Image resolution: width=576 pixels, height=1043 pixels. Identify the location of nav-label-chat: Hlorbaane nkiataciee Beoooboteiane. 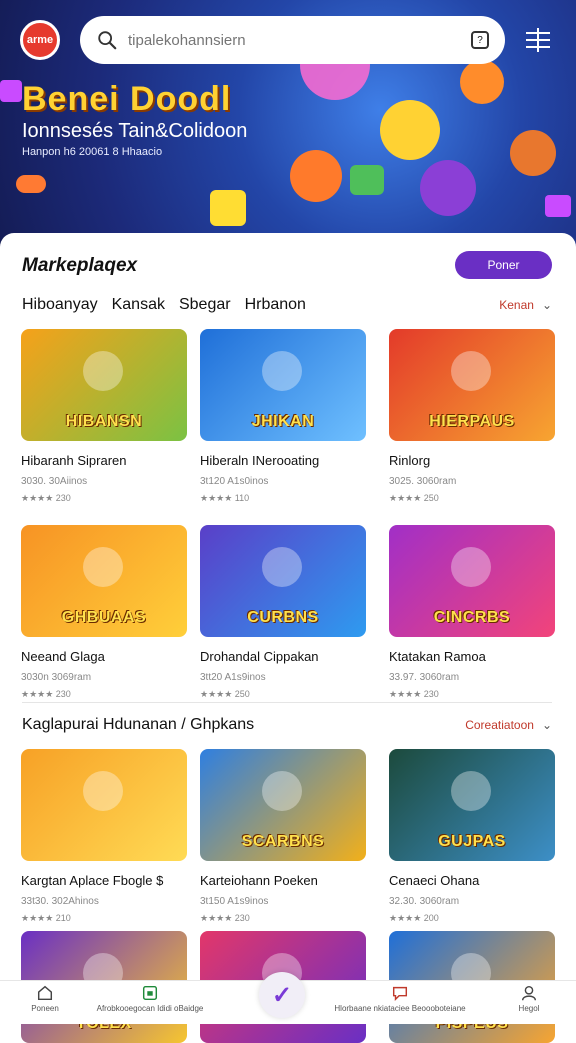
(400, 1008).